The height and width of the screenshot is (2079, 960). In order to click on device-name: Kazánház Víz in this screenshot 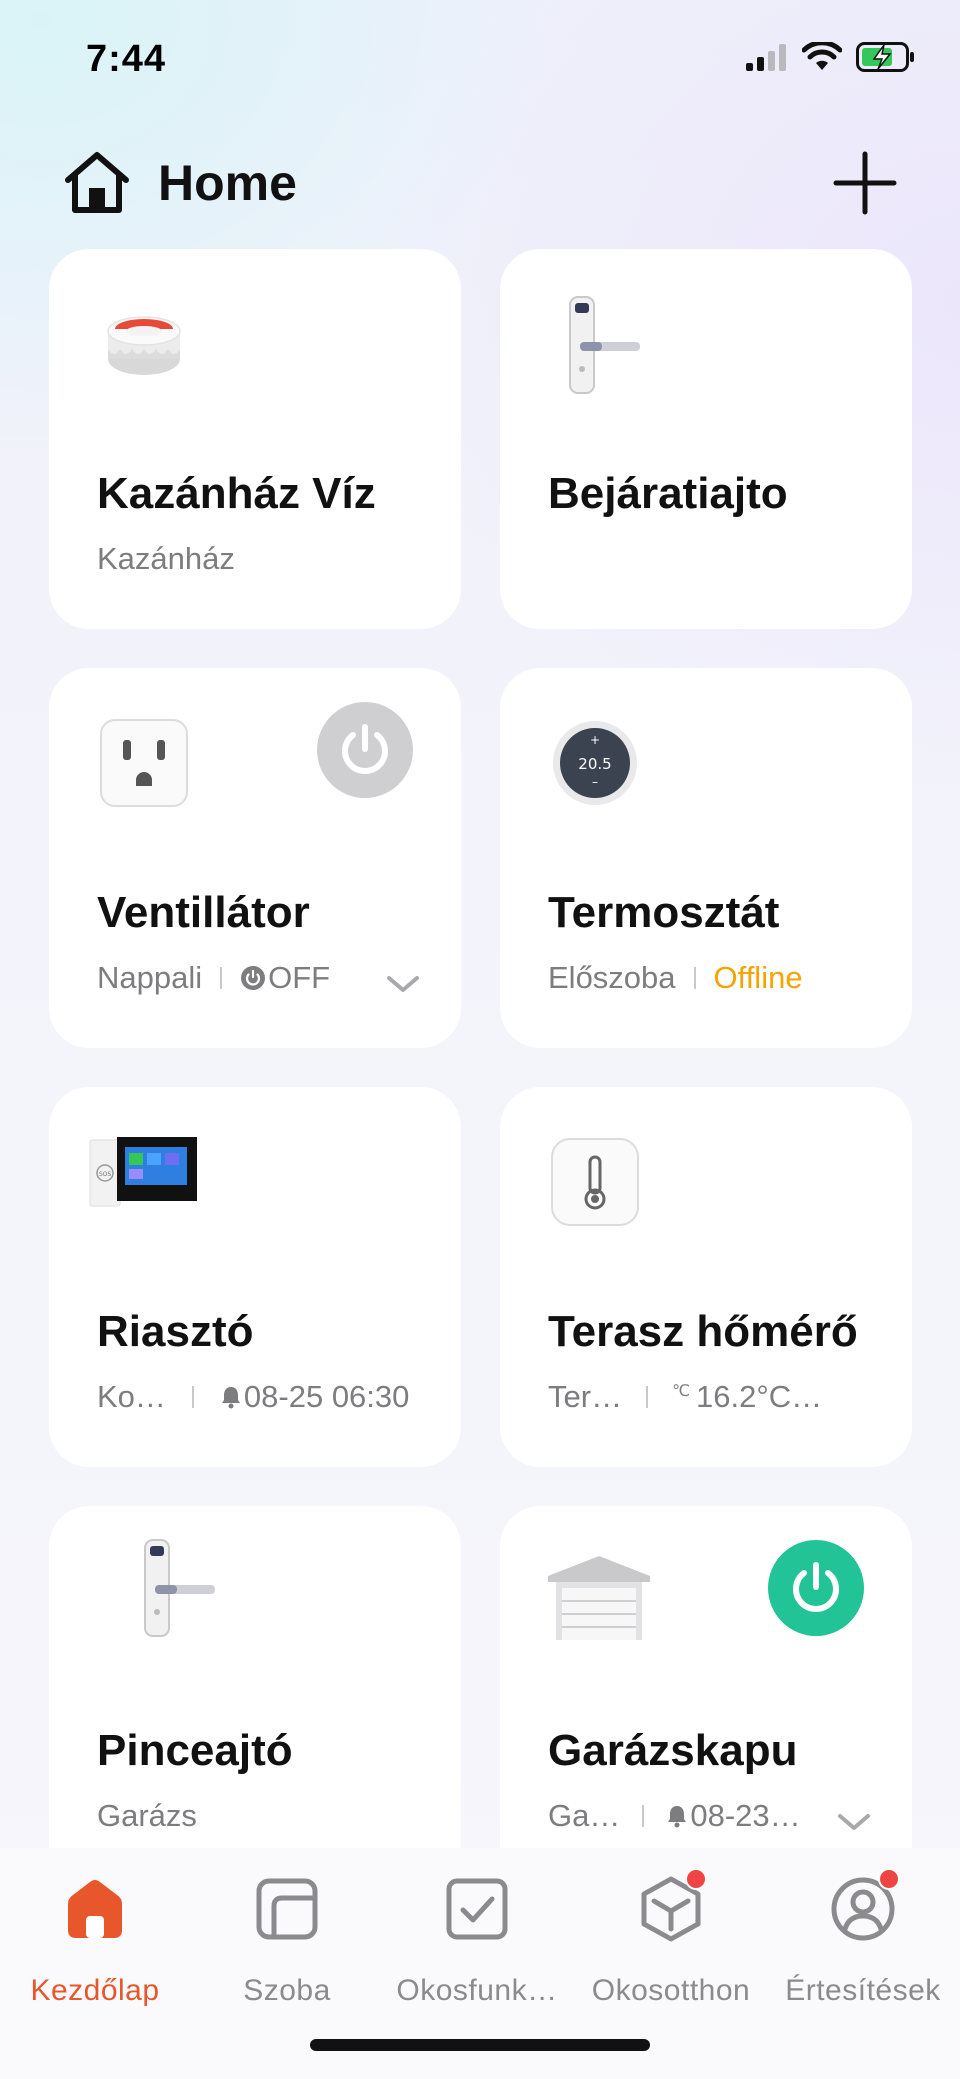, I will do `click(236, 493)`.